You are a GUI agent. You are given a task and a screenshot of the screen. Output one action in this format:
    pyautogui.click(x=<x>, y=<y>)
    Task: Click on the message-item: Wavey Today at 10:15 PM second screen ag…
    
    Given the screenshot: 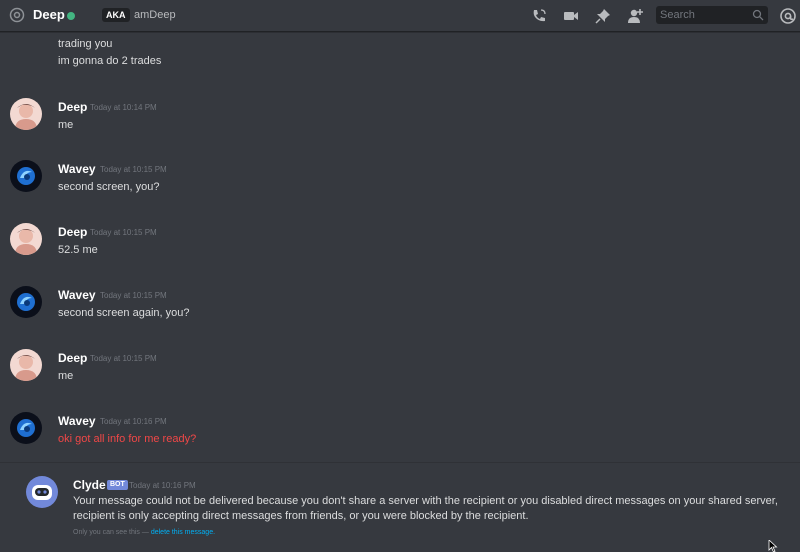 What is the action you would take?
    pyautogui.click(x=400, y=311)
    